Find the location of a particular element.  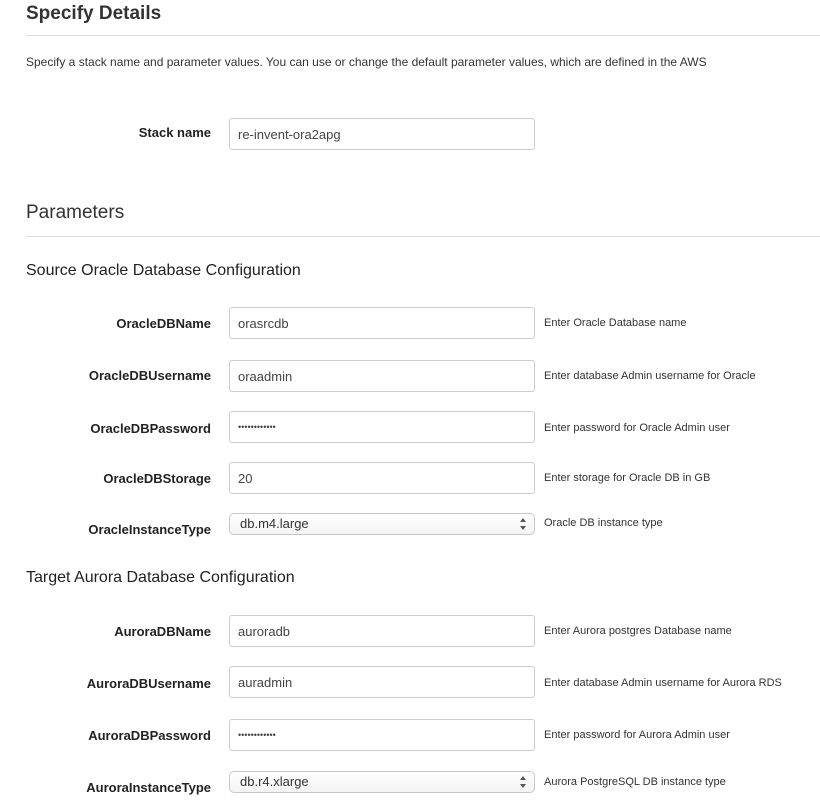

stack-name-input is located at coordinates (382, 134).